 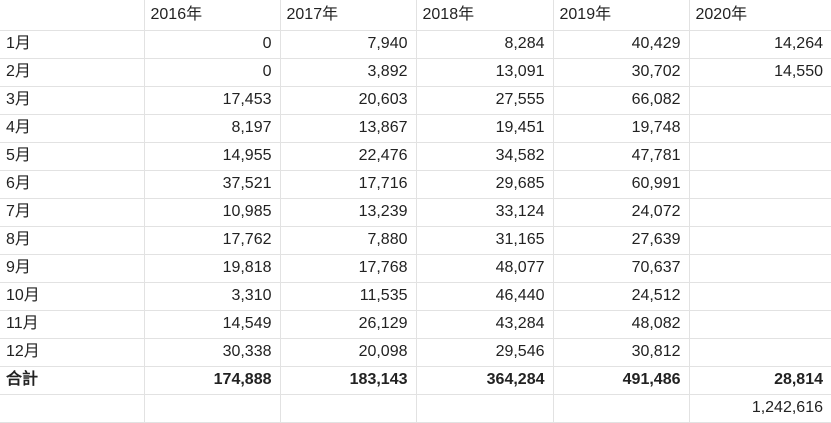 I want to click on table-row: 2月 0 3,892 13,091 30,702 14,550, so click(x=415, y=72).